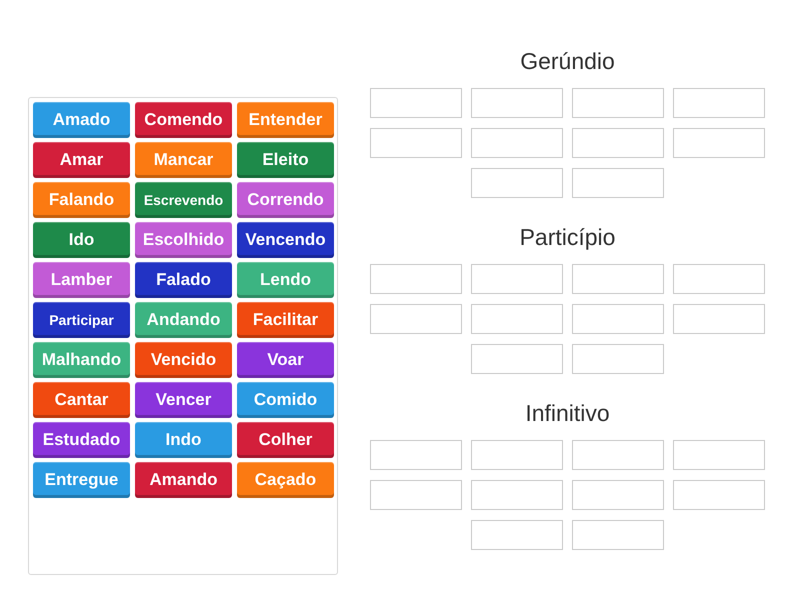  I want to click on word-tile: Entender, so click(285, 120).